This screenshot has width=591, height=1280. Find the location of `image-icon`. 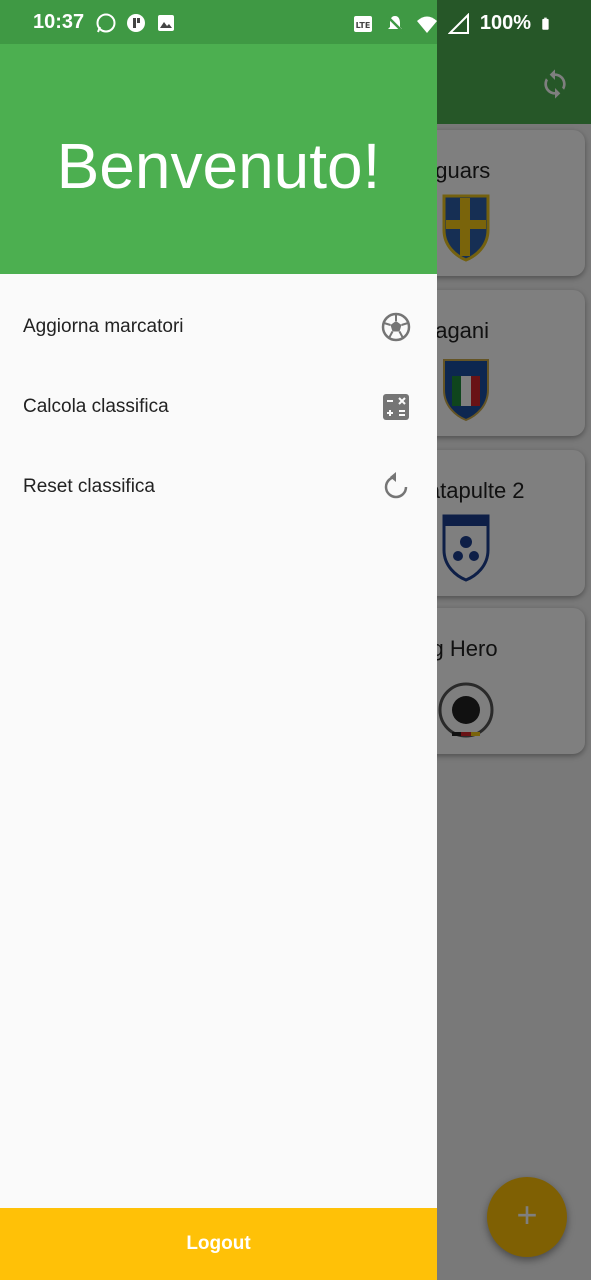

image-icon is located at coordinates (166, 23).